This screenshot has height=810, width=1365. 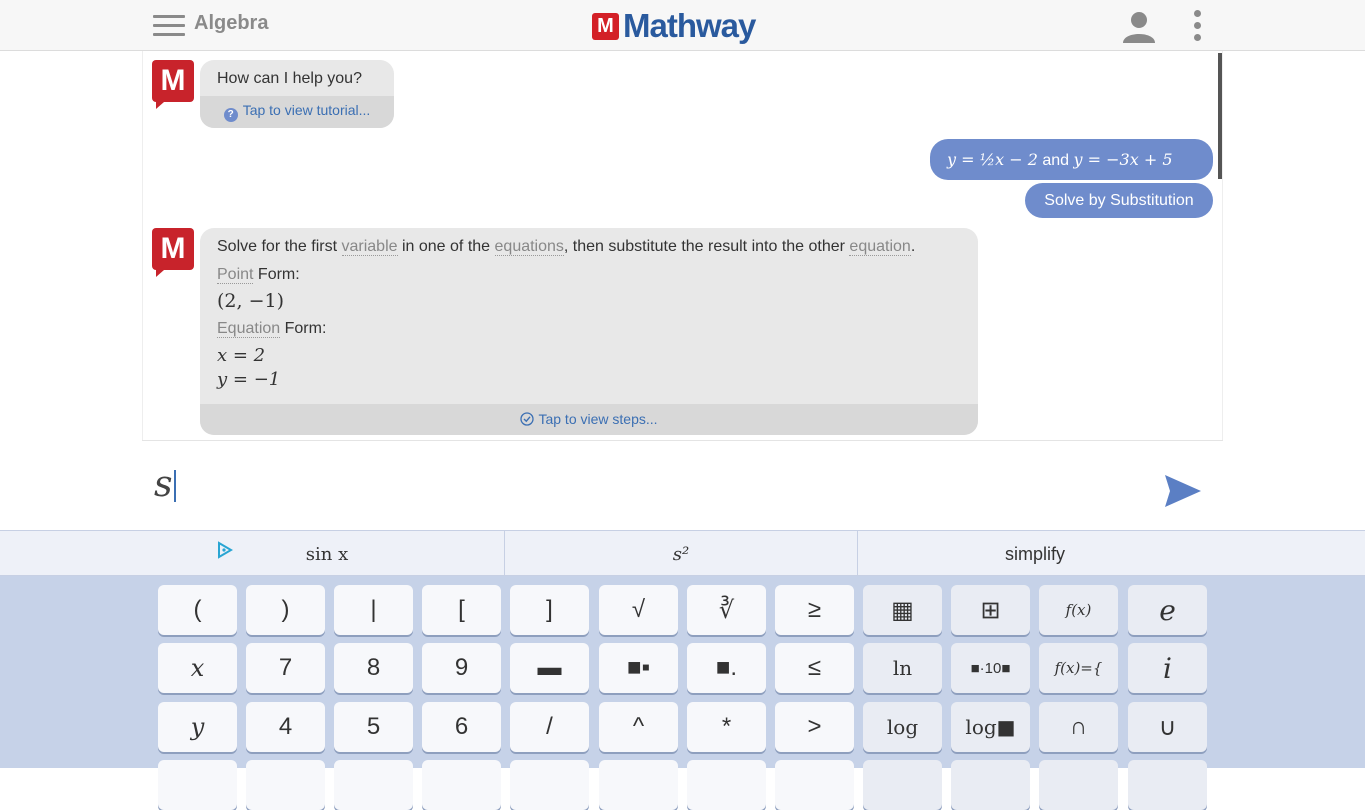 What do you see at coordinates (902, 610) in the screenshot?
I see `key-matrix: ▦` at bounding box center [902, 610].